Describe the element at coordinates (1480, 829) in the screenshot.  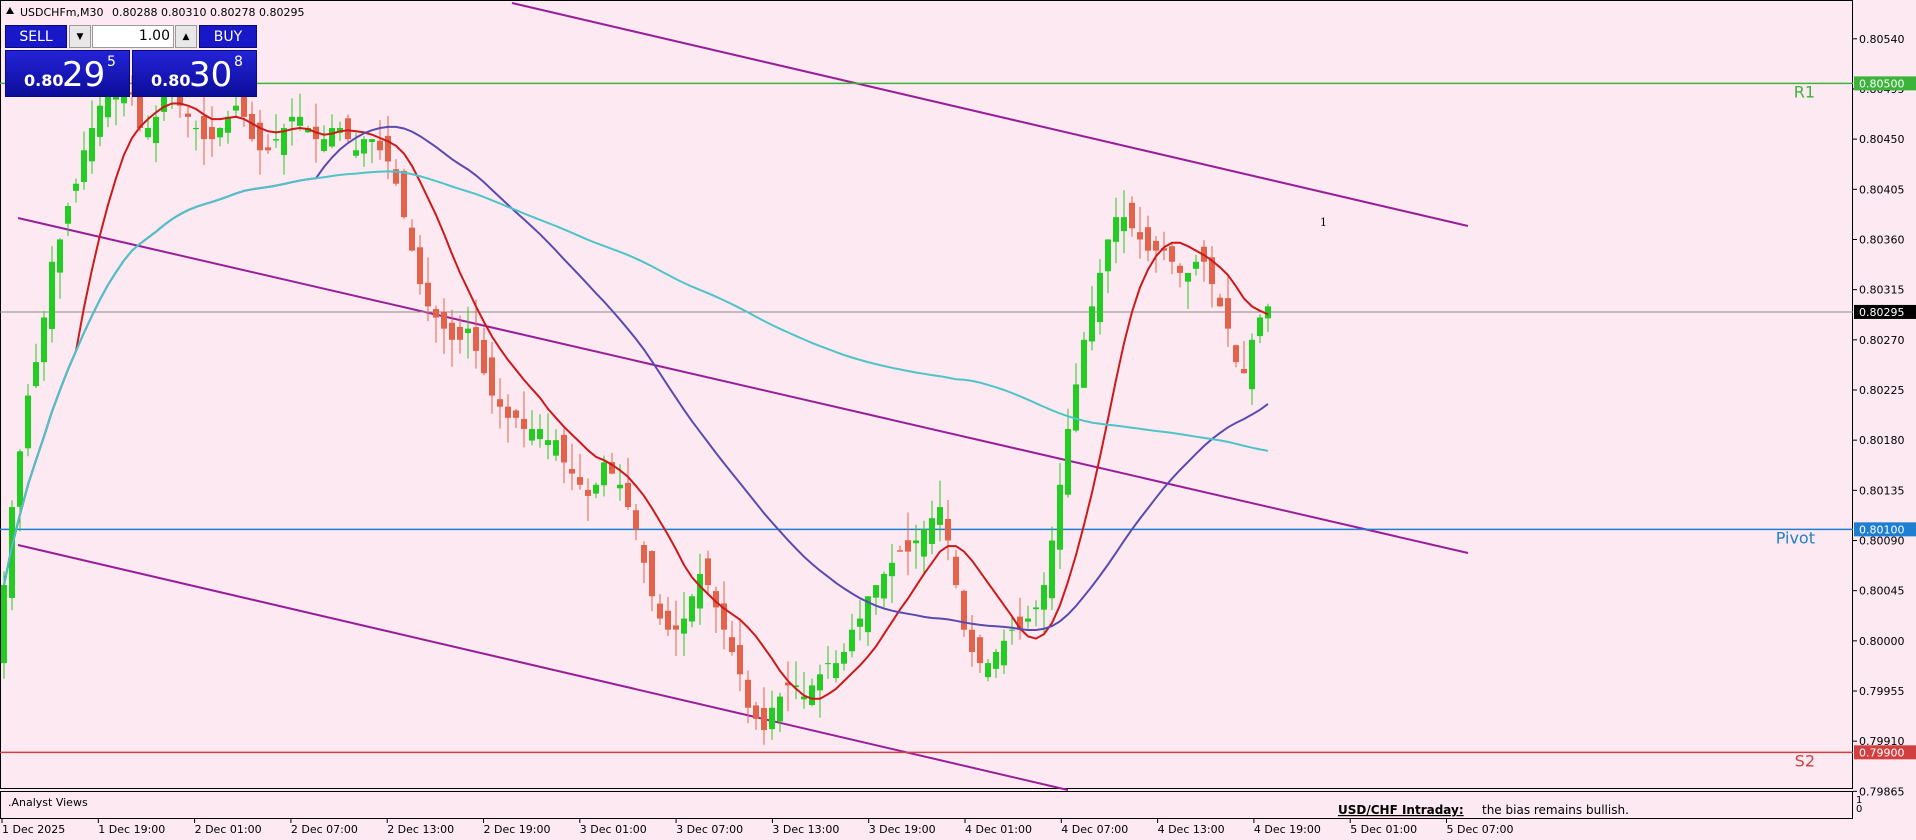
I see `x-tick-label: 5 Dec 07:00` at that location.